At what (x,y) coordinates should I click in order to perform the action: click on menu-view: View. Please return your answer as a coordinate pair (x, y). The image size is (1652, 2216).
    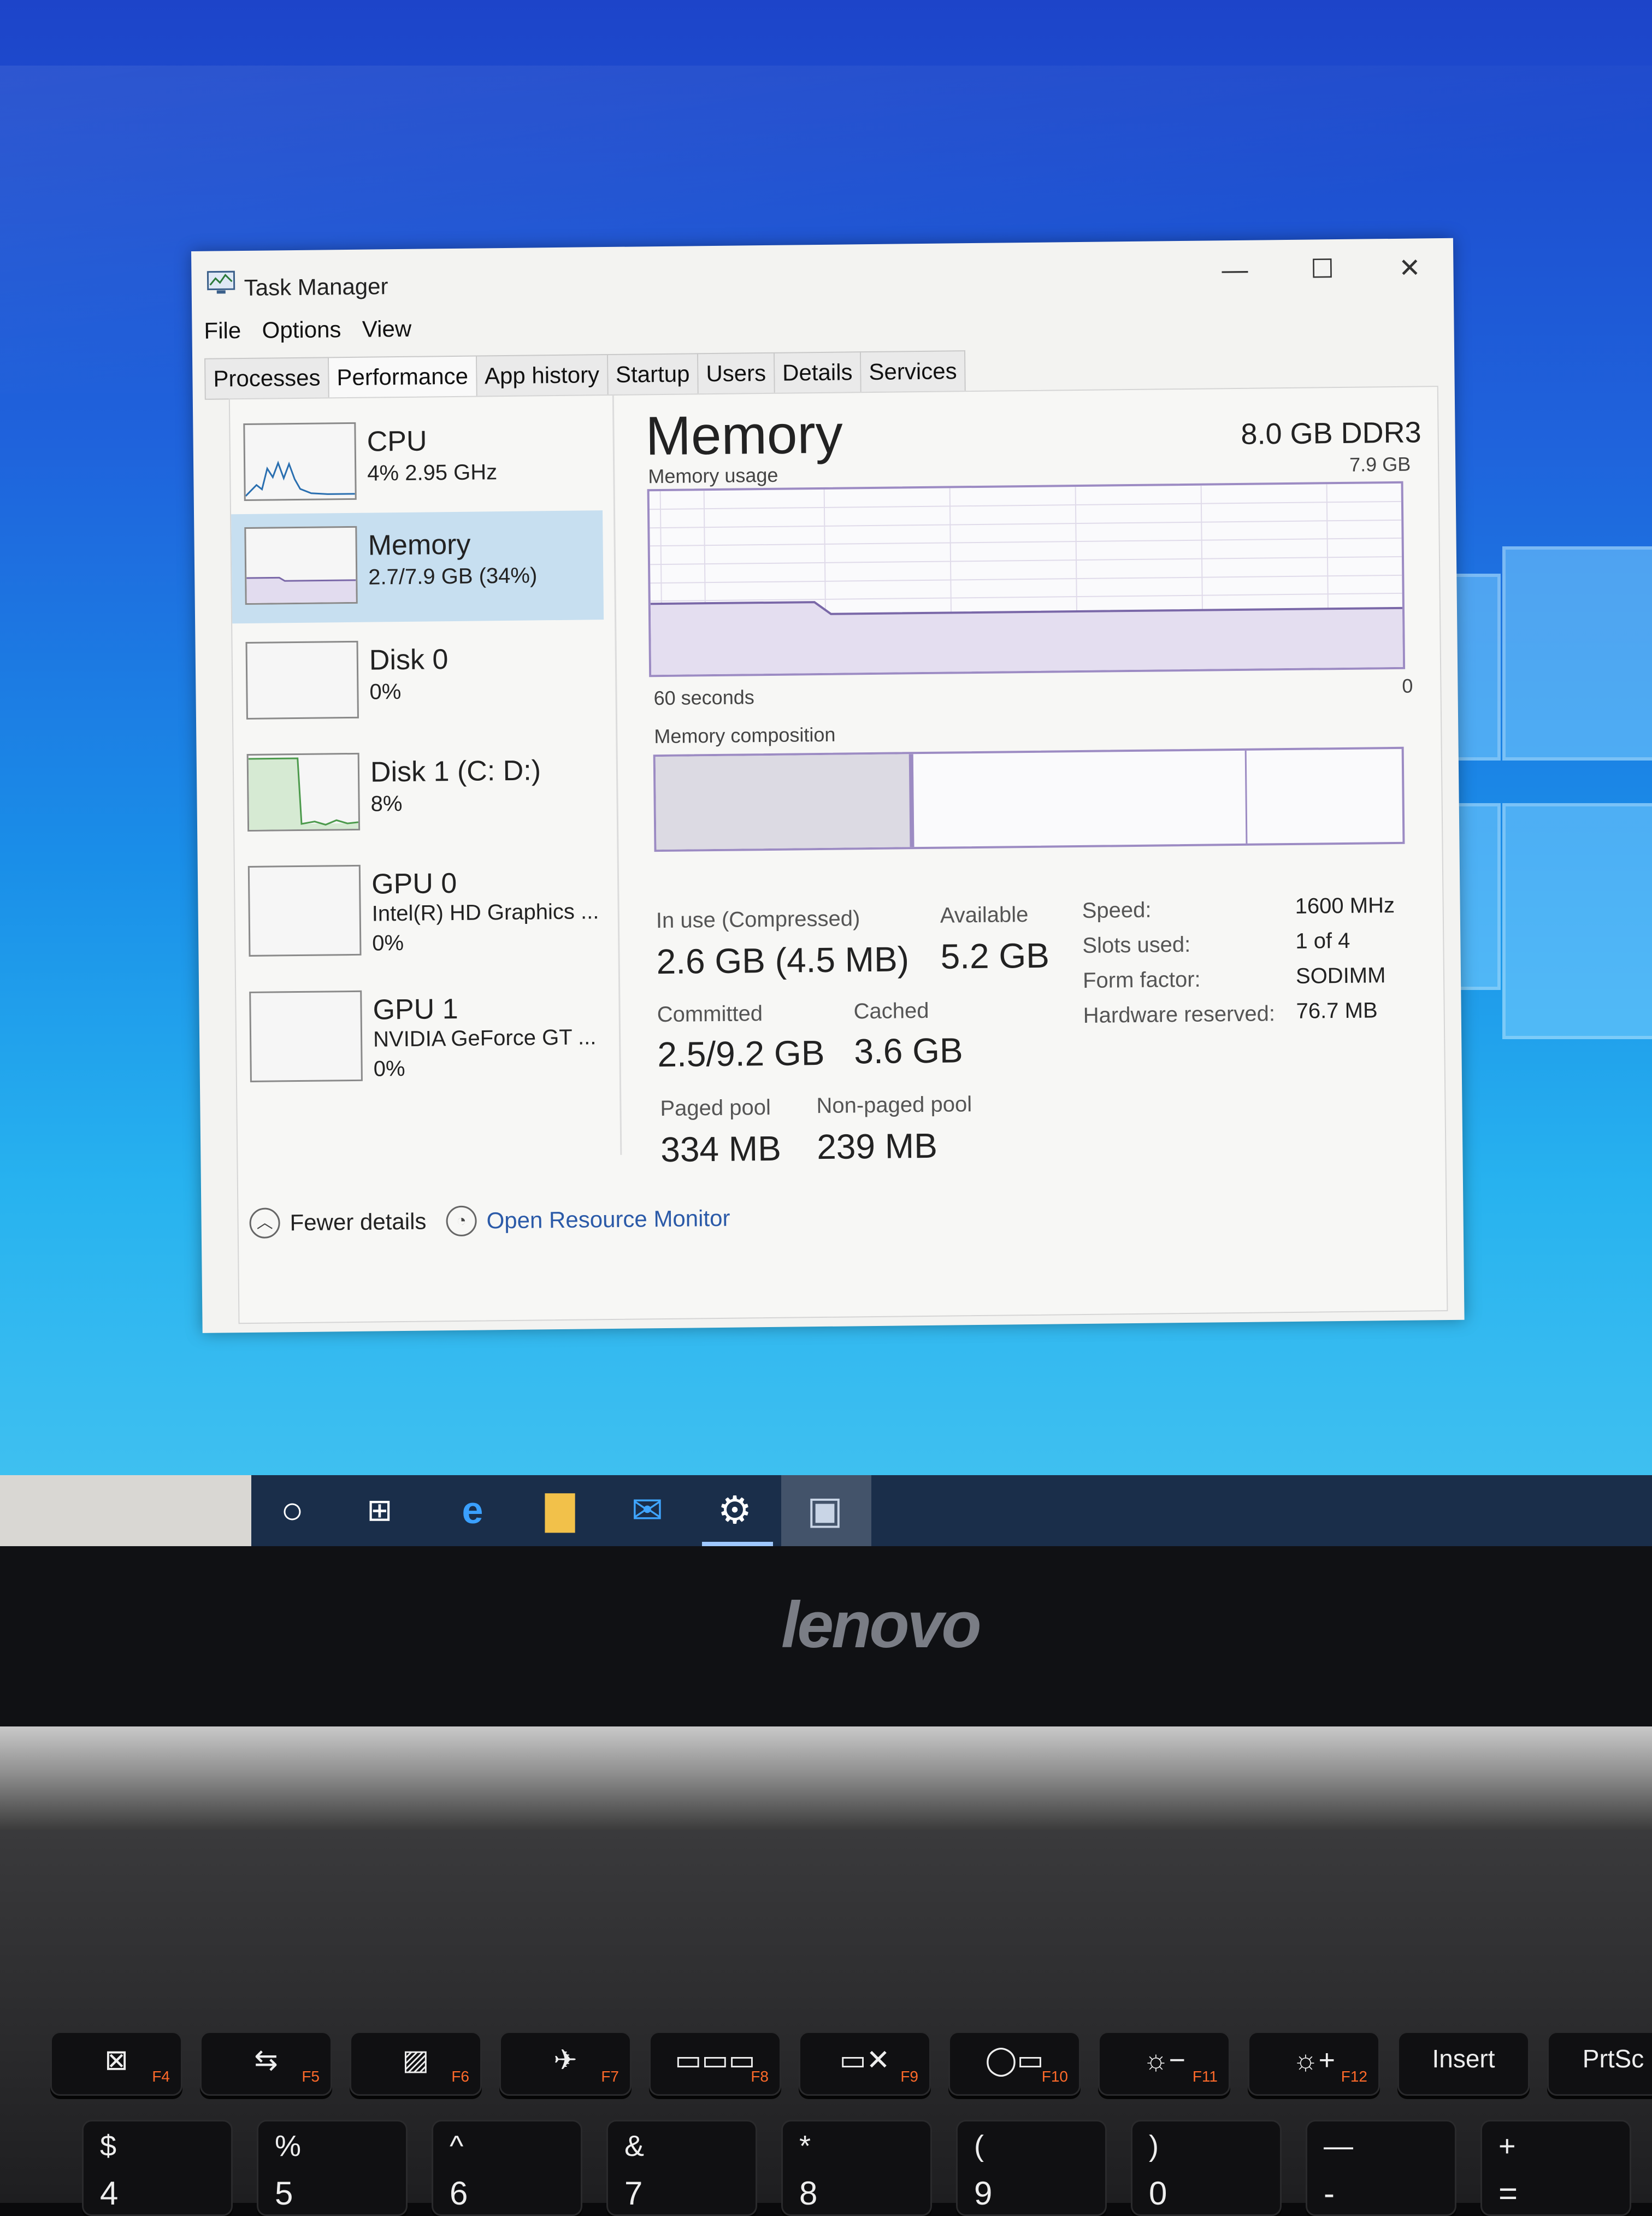
    Looking at the image, I should click on (387, 329).